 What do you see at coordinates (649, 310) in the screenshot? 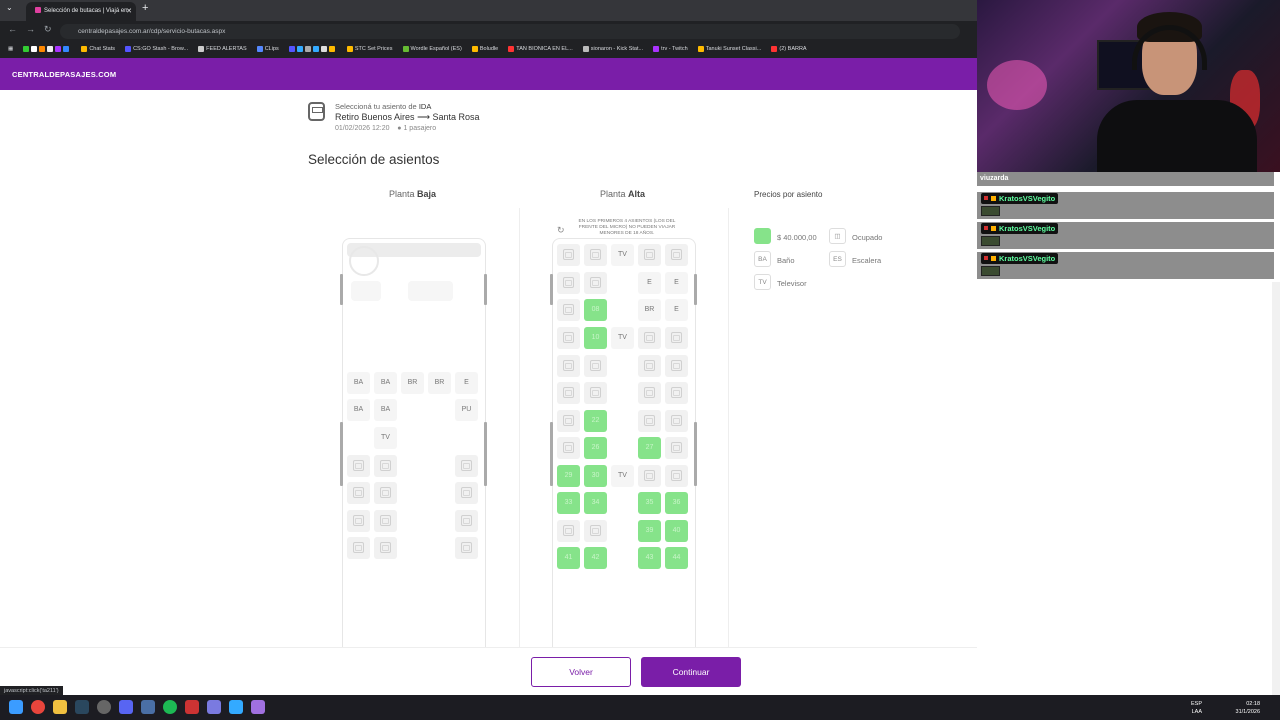
I see `facility-luggage: BR` at bounding box center [649, 310].